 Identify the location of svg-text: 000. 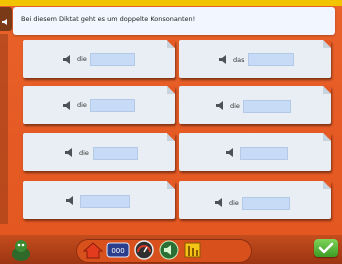
(117, 251).